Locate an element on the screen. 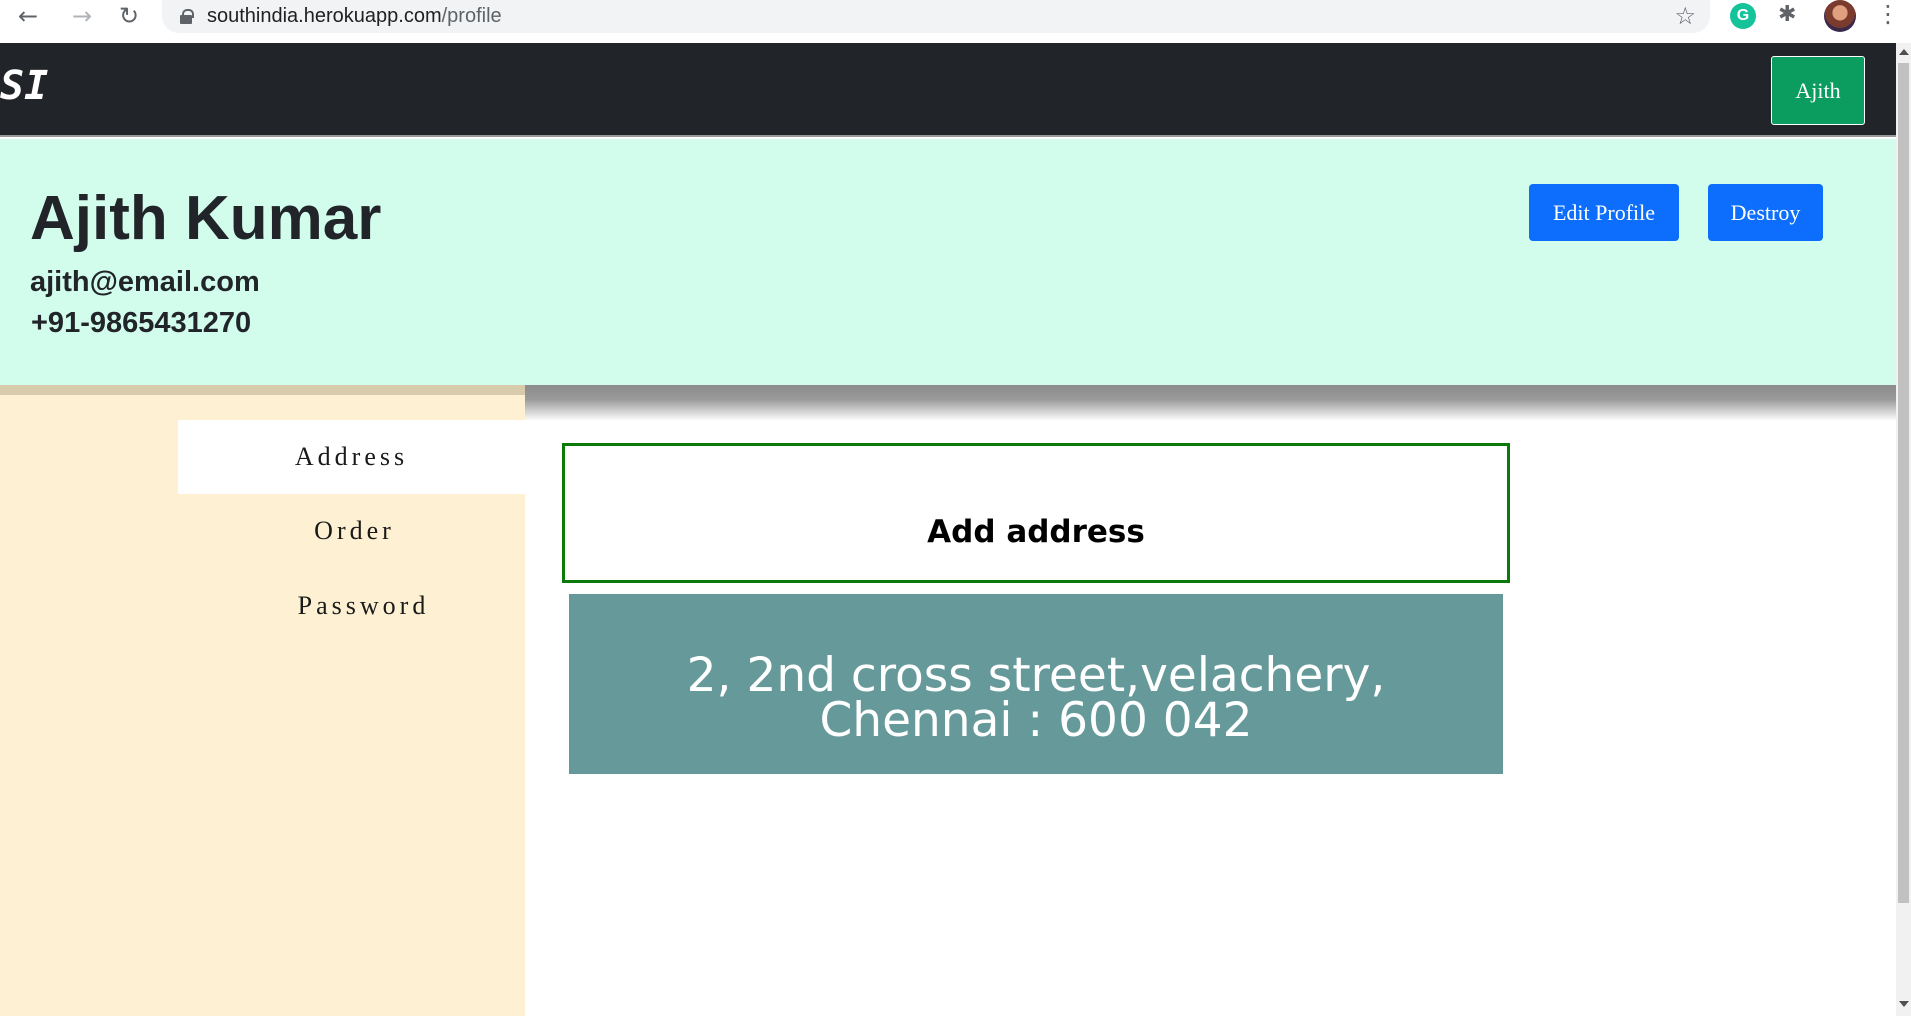  add-address-button: Add address is located at coordinates (1036, 513).